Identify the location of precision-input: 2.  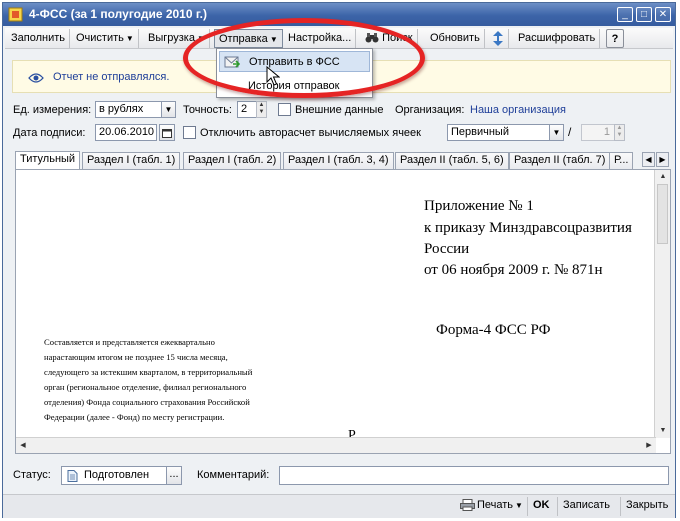
(247, 109).